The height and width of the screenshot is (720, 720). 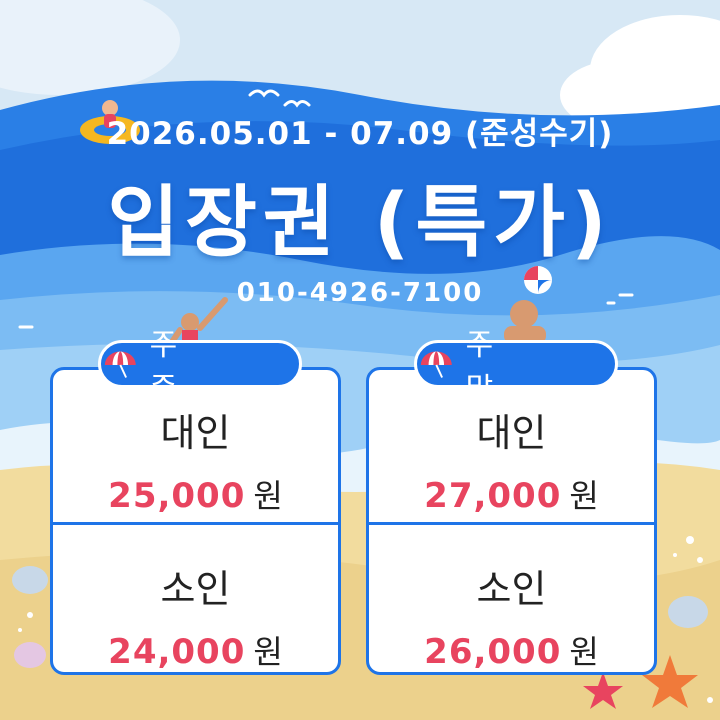 I want to click on child-price: 26,000, so click(x=493, y=652).